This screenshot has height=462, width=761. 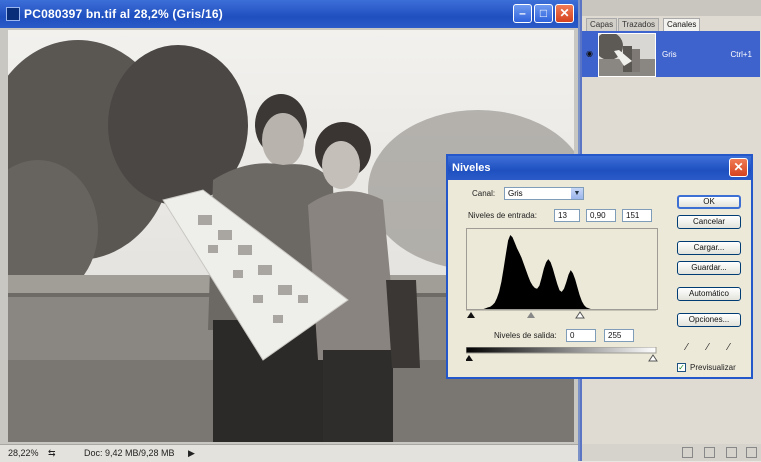 I want to click on input-black-handle, so click(x=471, y=315).